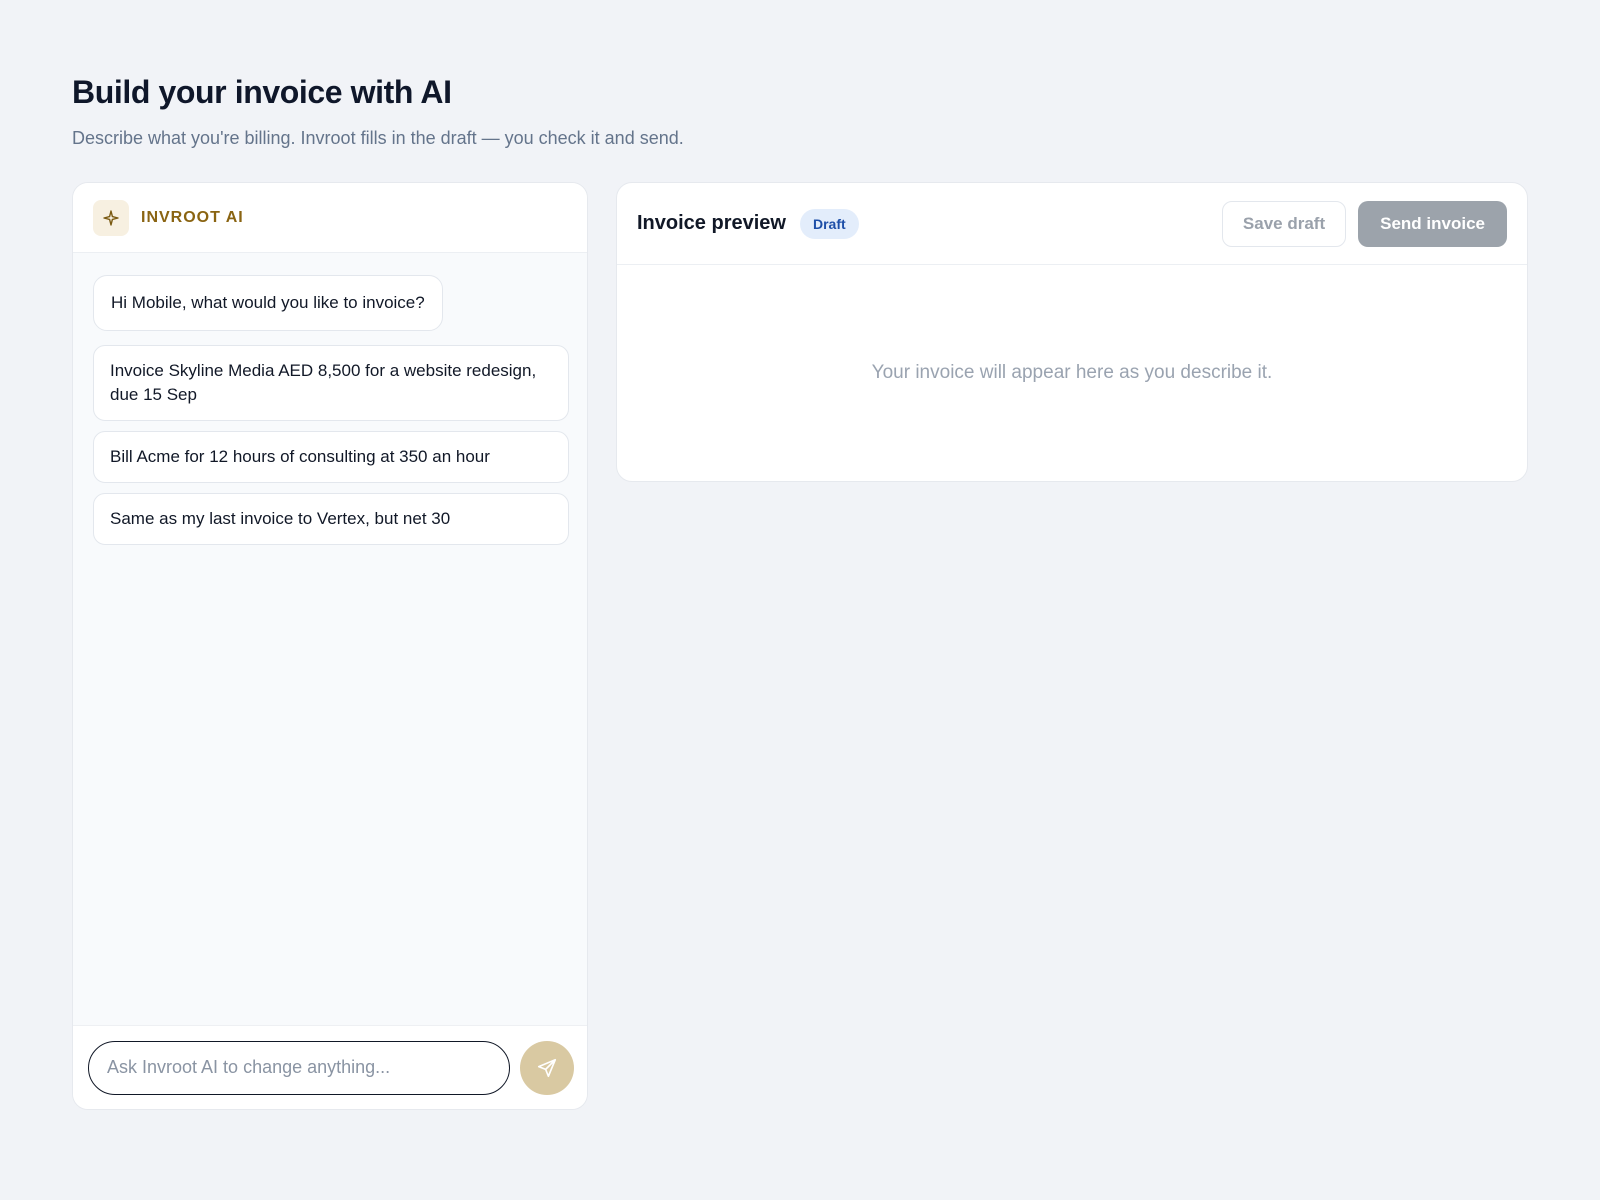  Describe the element at coordinates (829, 223) in the screenshot. I see `status-badge: Draft` at that location.